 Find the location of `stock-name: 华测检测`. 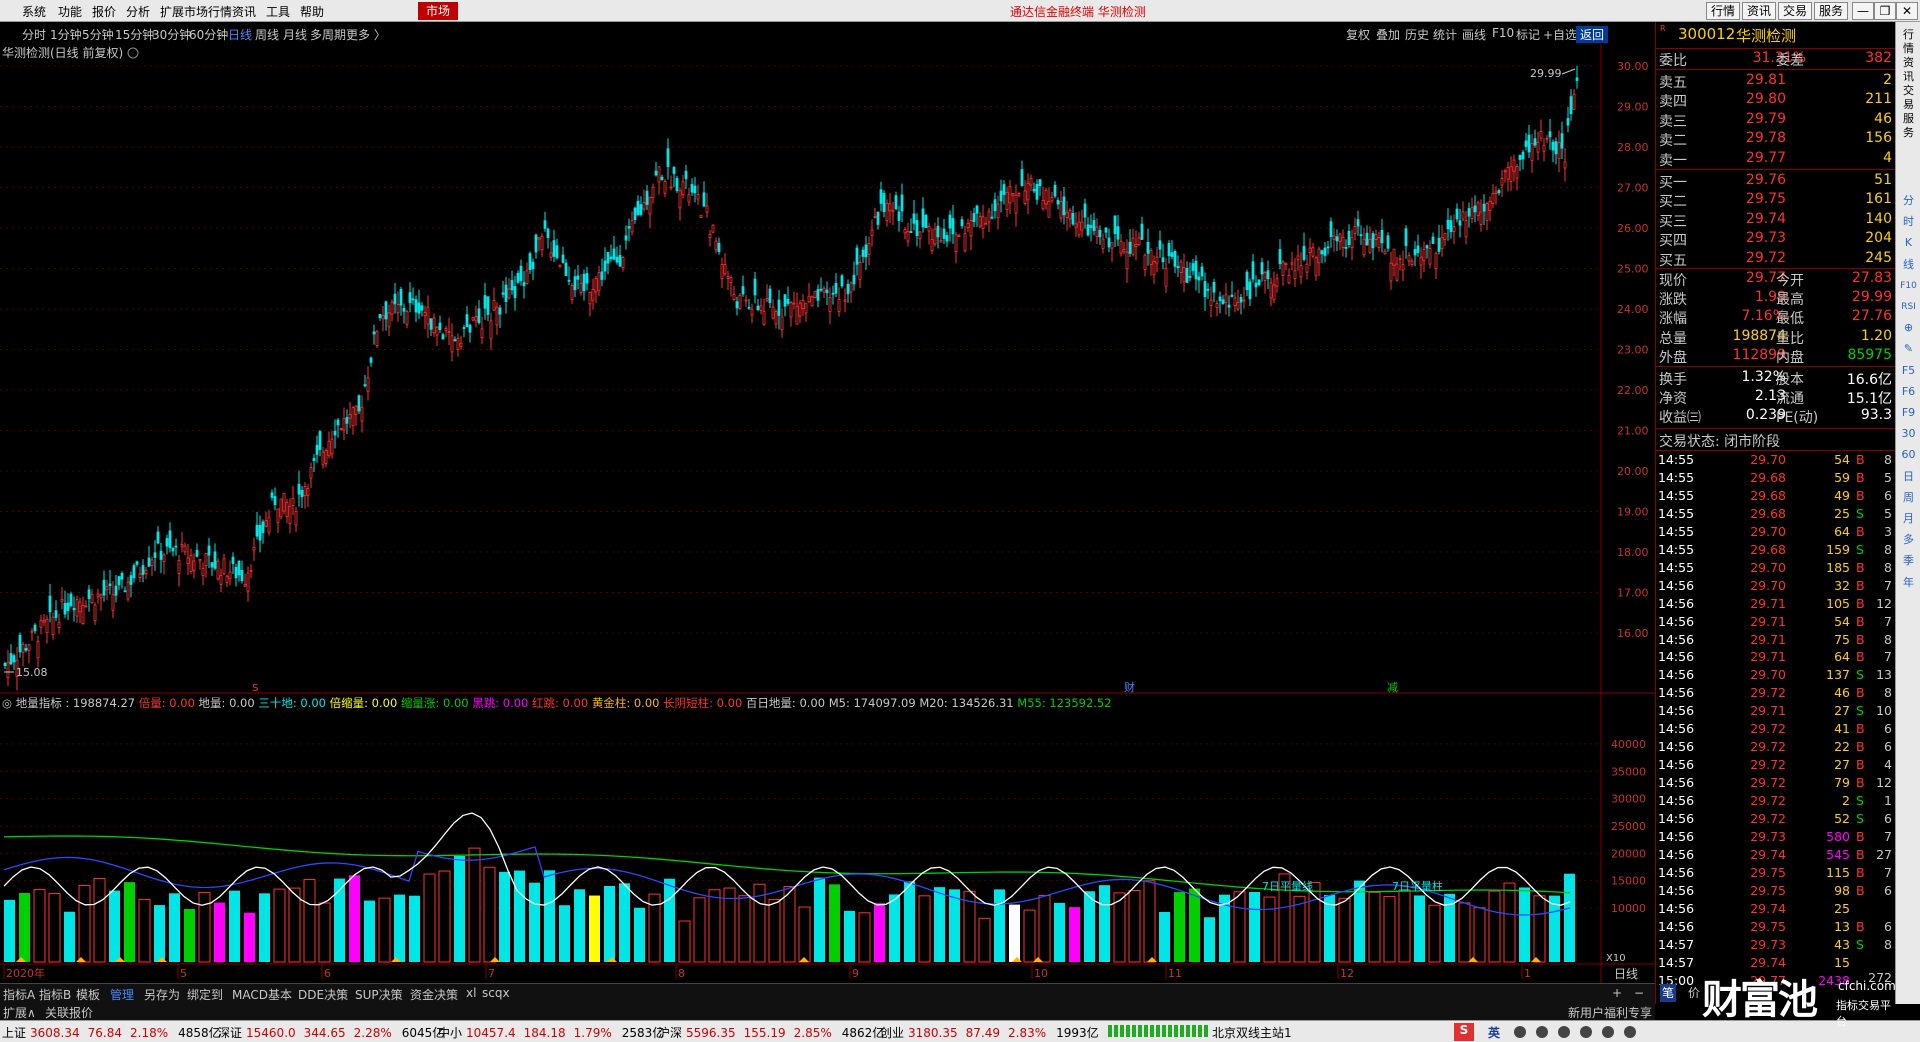

stock-name: 华测检测 is located at coordinates (1766, 36).